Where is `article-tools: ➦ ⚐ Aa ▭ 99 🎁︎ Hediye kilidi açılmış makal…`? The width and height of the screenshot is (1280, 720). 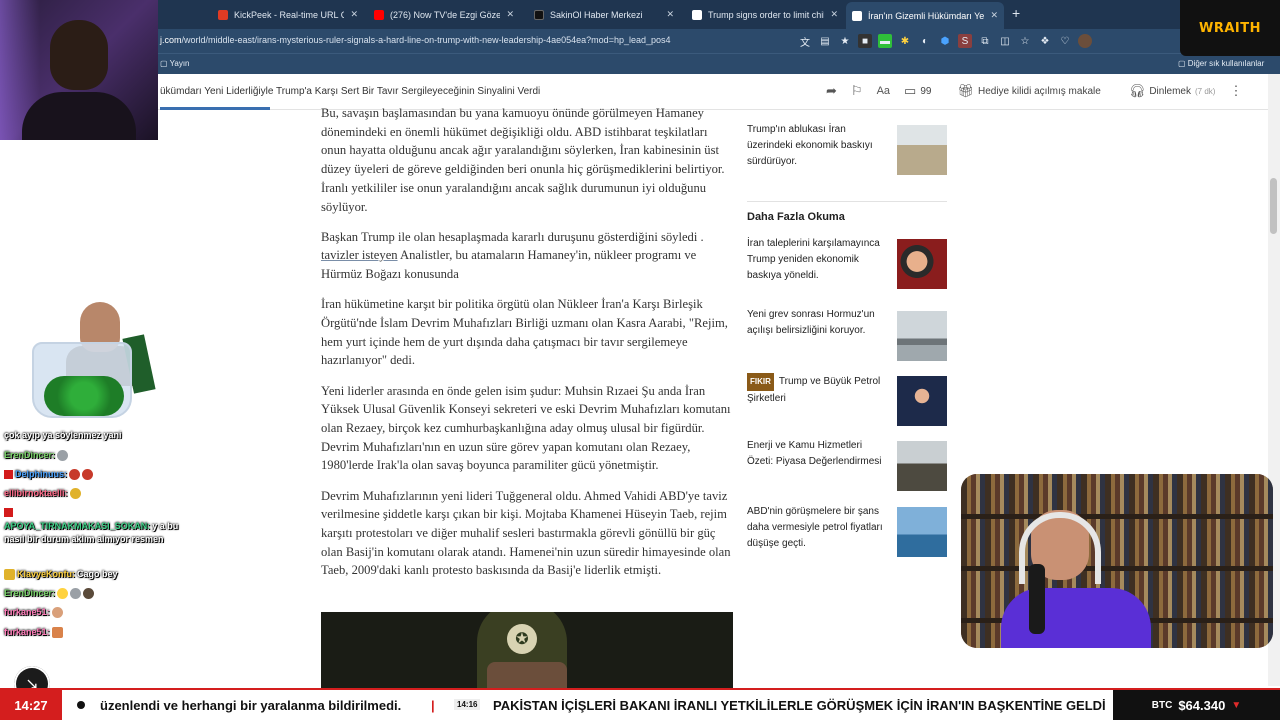
article-tools: ➦ ⚐ Aa ▭ 99 🎁︎ Hediye kilidi açılmış makal… is located at coordinates (1041, 91).